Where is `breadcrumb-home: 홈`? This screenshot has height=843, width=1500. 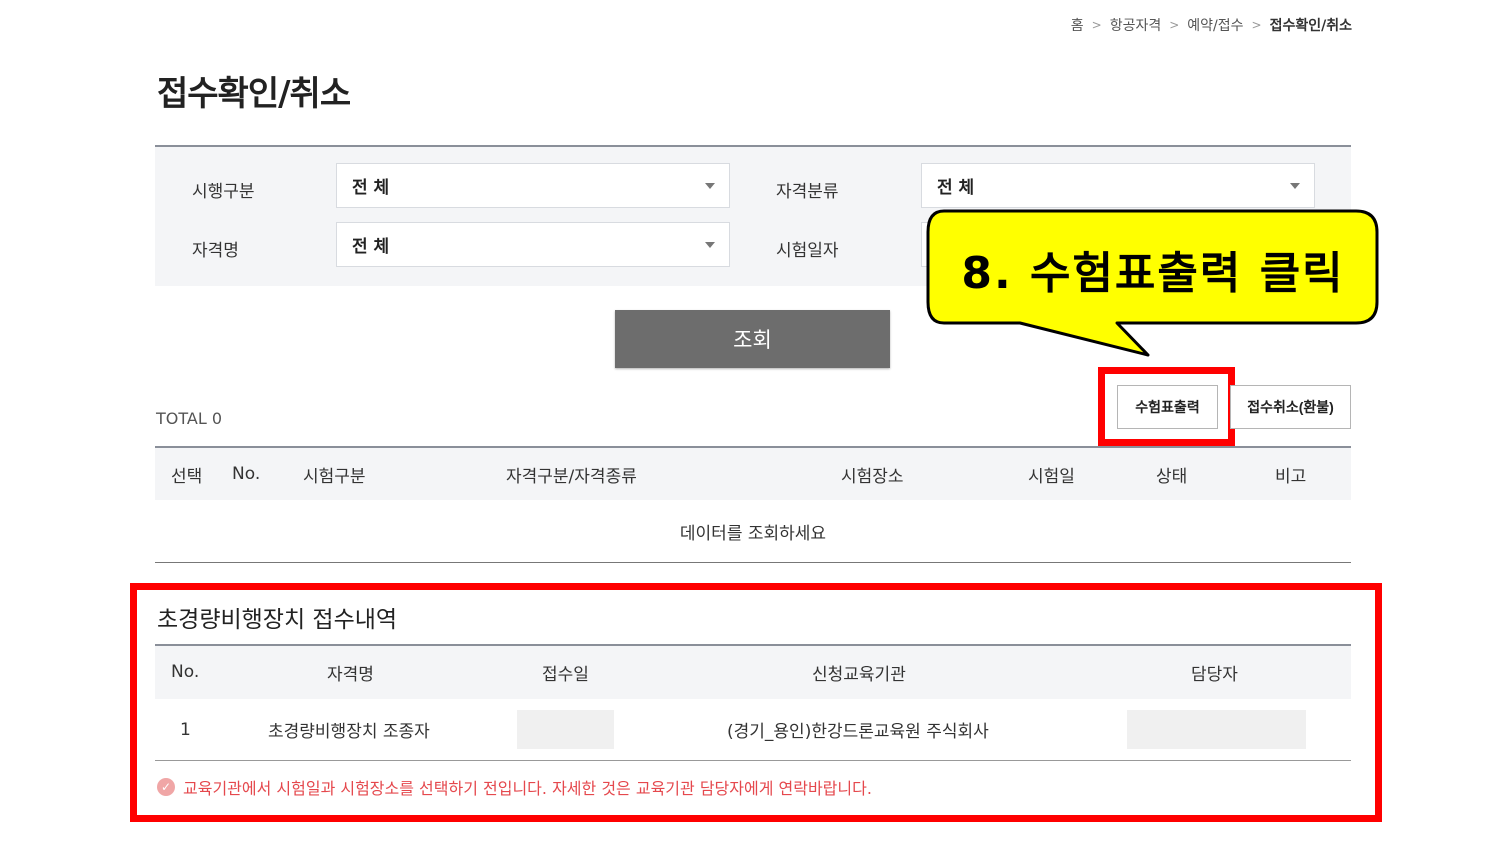
breadcrumb-home: 홈 is located at coordinates (1077, 25).